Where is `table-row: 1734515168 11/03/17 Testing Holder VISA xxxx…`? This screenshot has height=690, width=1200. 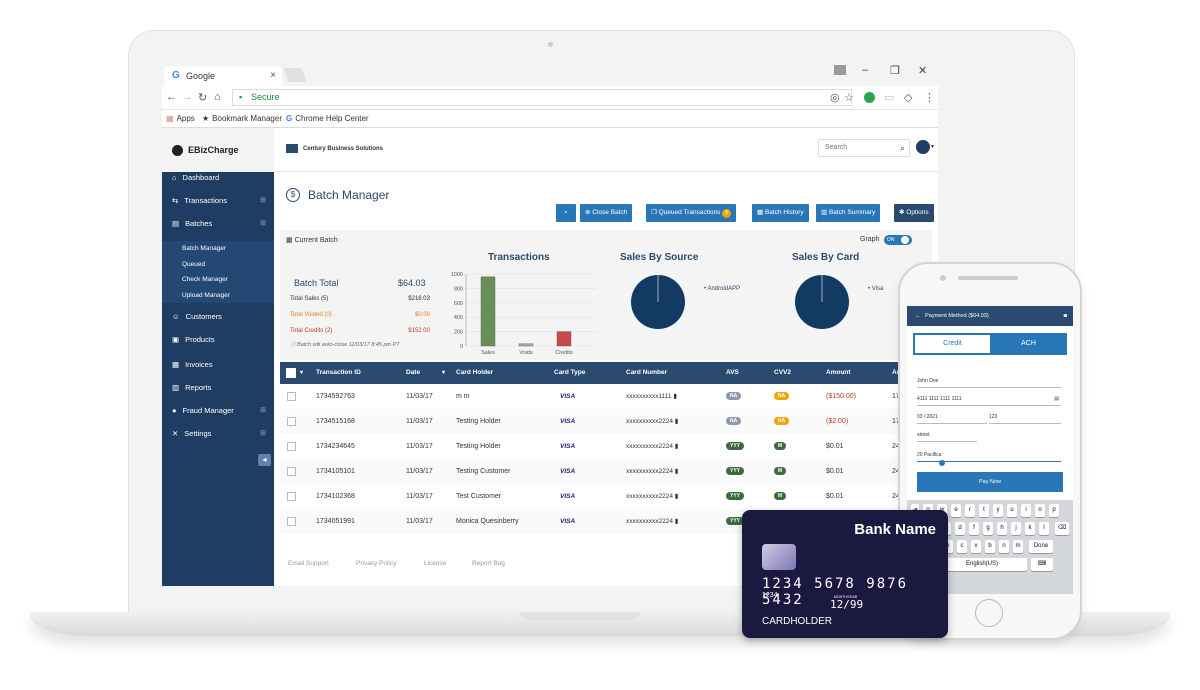
table-row: 1734515168 11/03/17 Testing Holder VISA xxxx… is located at coordinates (606, 421).